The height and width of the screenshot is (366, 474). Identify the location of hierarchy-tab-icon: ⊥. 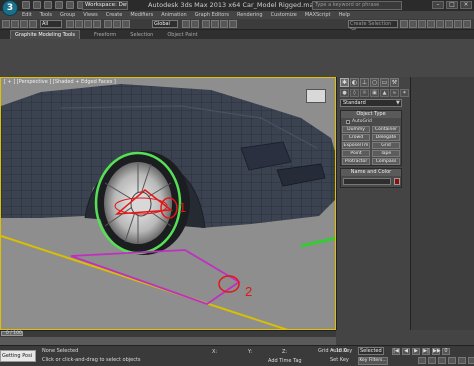
(364, 82).